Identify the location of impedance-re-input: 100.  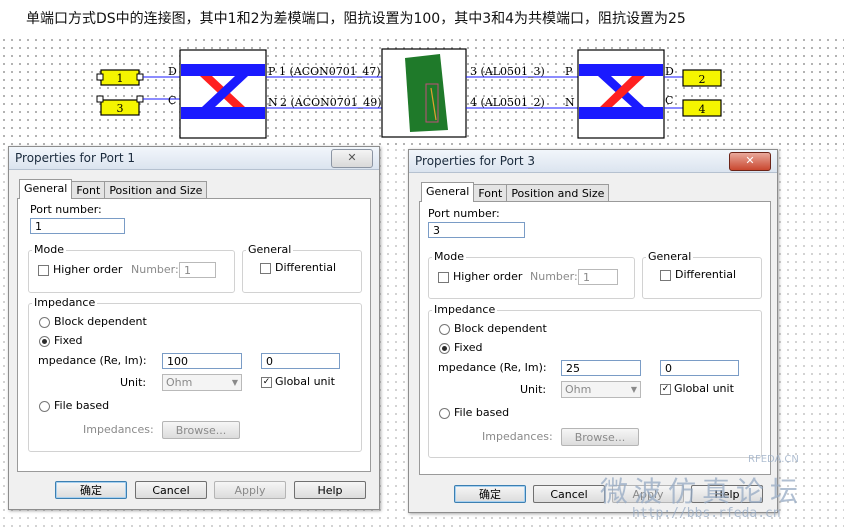
(202, 361).